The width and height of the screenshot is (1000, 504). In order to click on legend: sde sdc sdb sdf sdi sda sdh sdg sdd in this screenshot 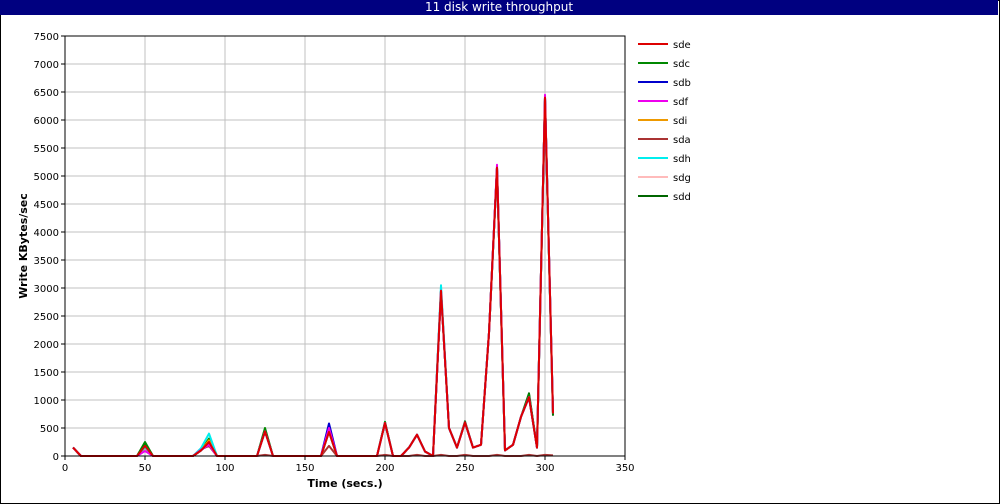, I will do `click(664, 121)`.